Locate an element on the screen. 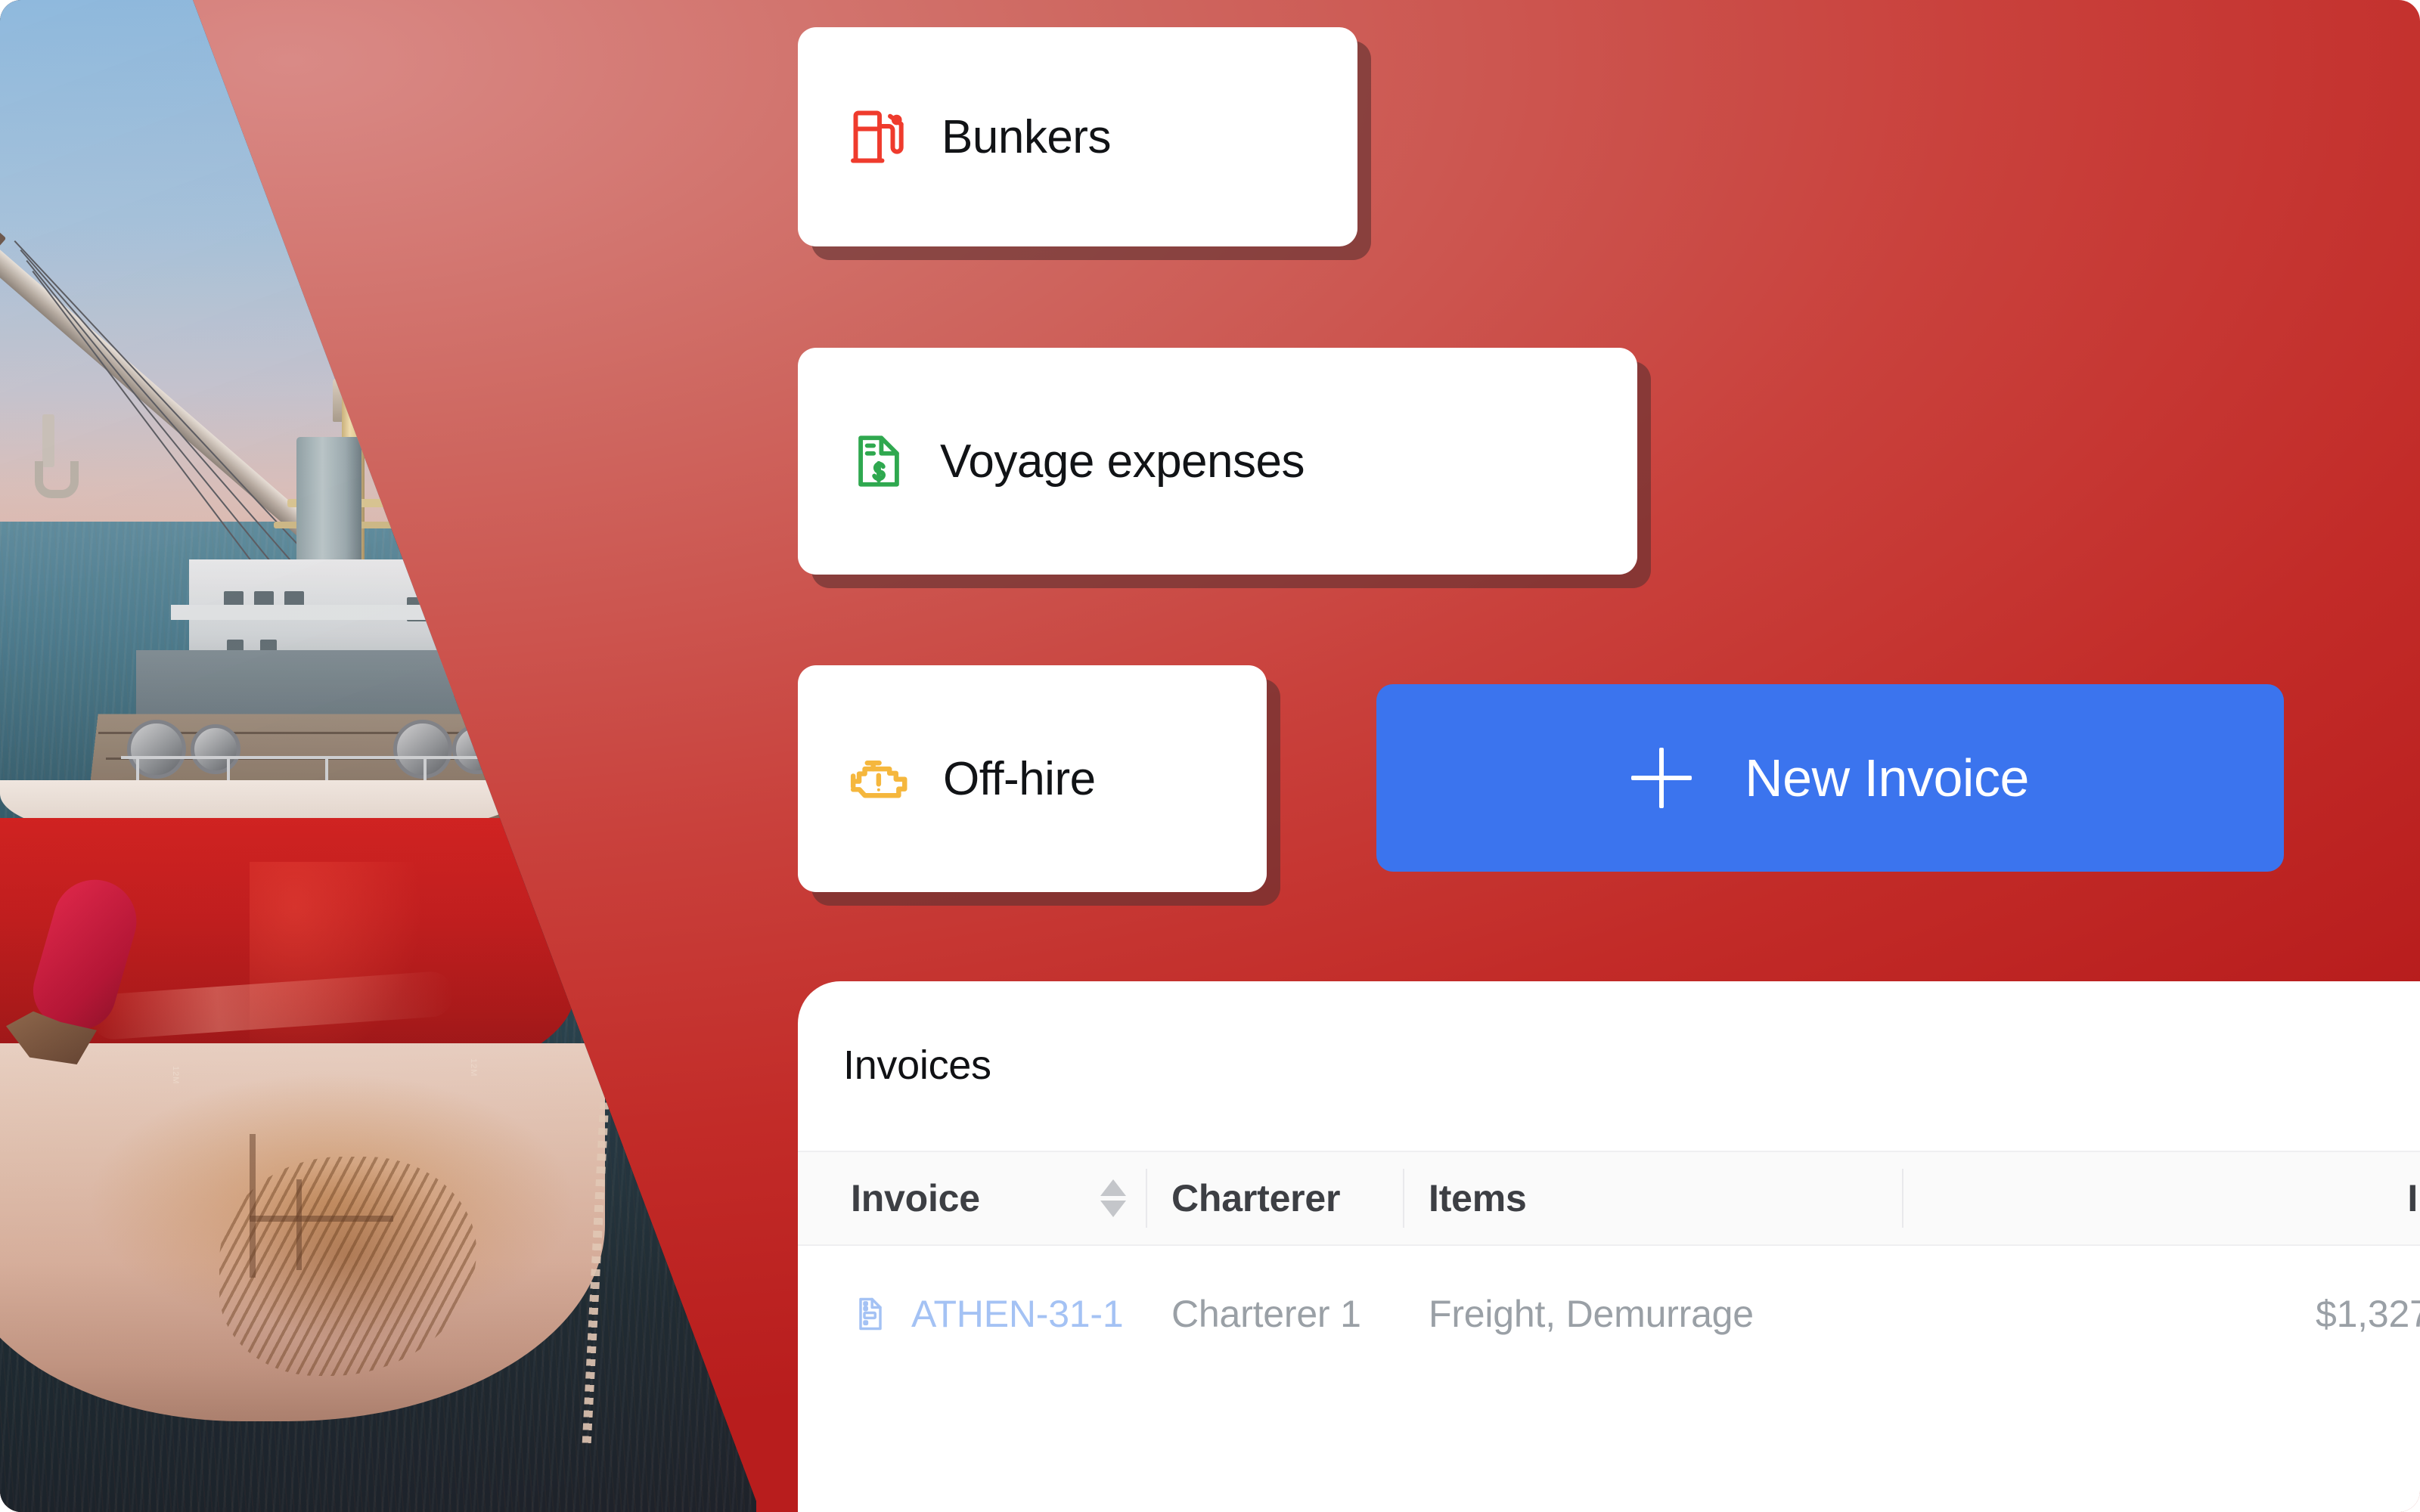 The image size is (2420, 1512). column-header-invoiced-label: Inv is located at coordinates (2413, 1198).